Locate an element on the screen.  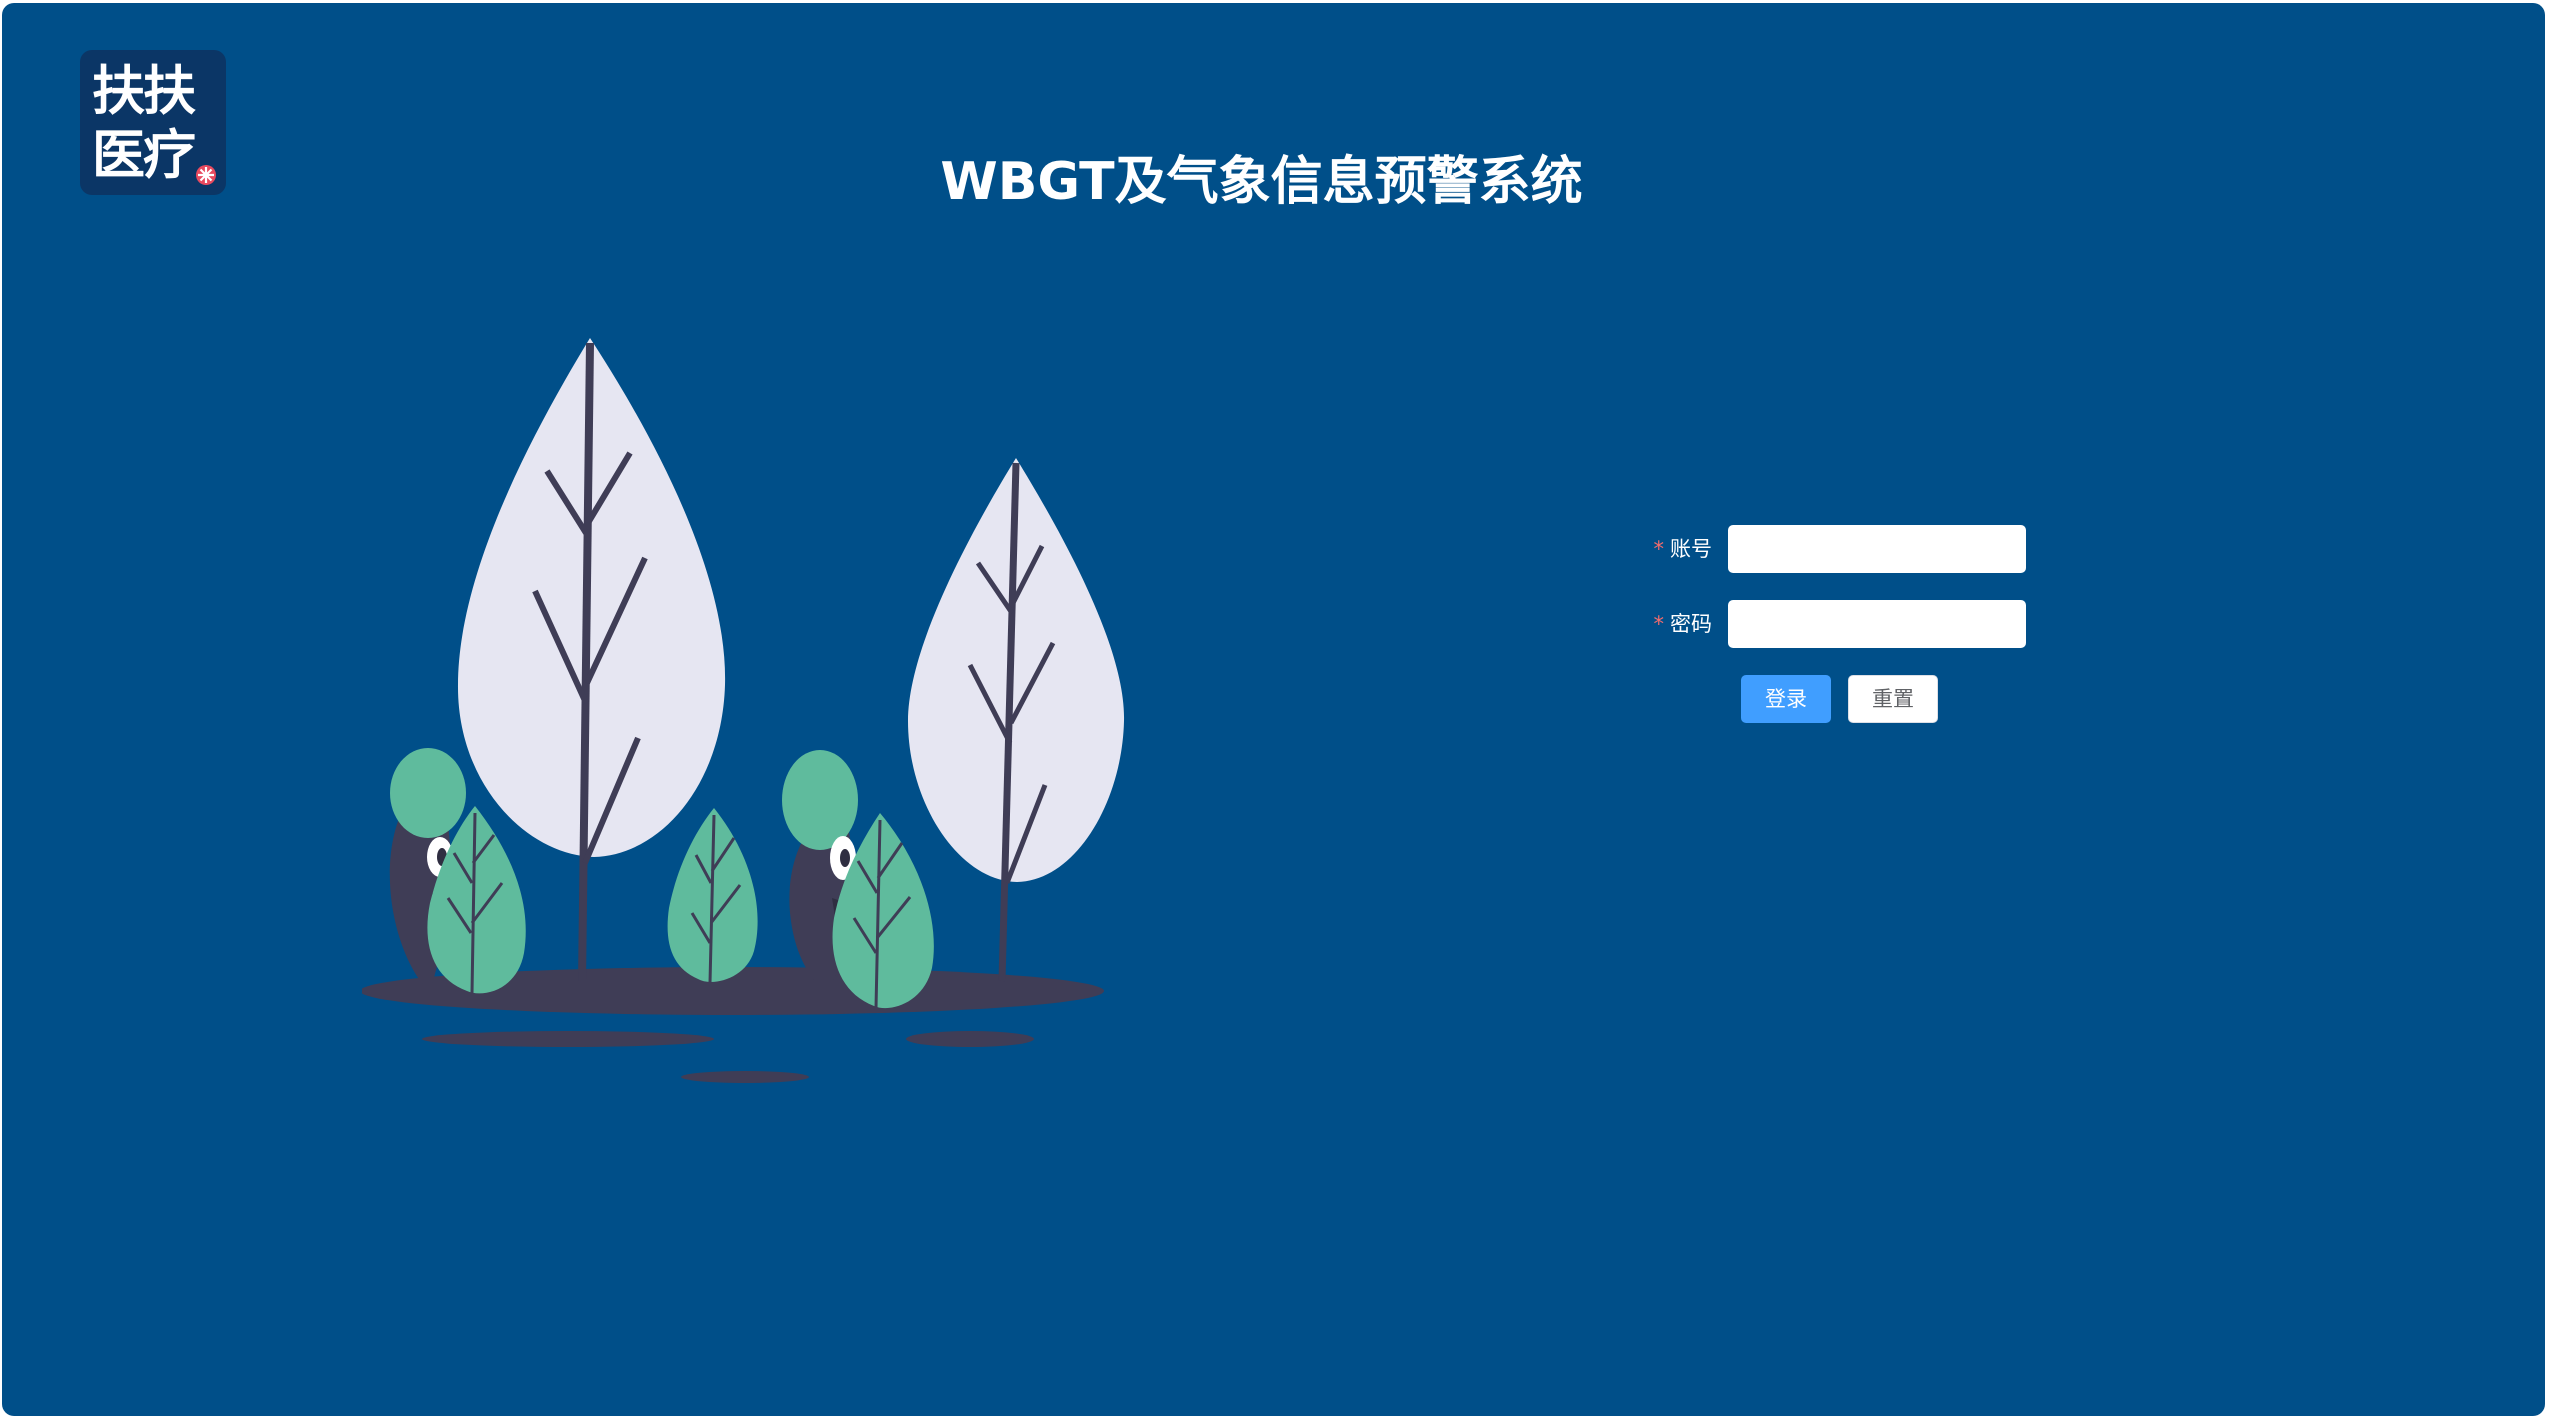
reset-button: 重置 is located at coordinates (1893, 699).